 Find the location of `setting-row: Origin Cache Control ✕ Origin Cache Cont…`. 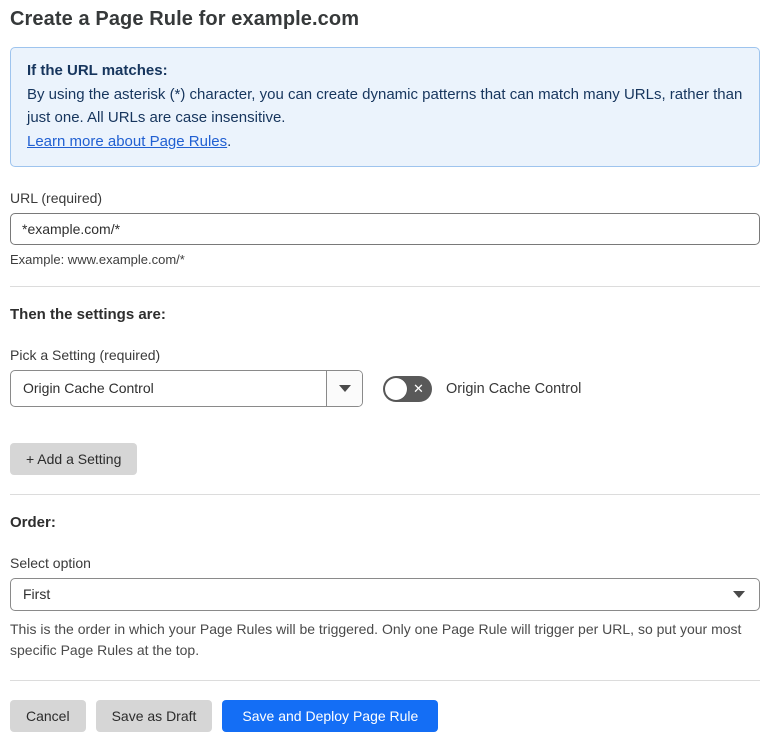

setting-row: Origin Cache Control ✕ Origin Cache Cont… is located at coordinates (385, 388).